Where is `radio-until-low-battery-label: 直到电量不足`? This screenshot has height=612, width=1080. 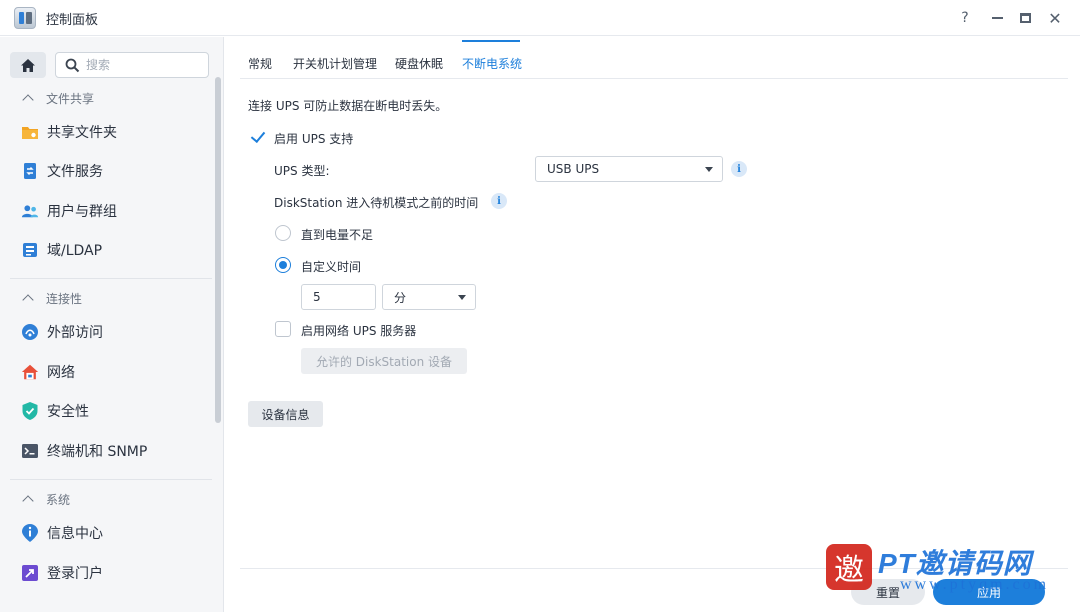
radio-until-low-battery-label: 直到电量不足 is located at coordinates (337, 235).